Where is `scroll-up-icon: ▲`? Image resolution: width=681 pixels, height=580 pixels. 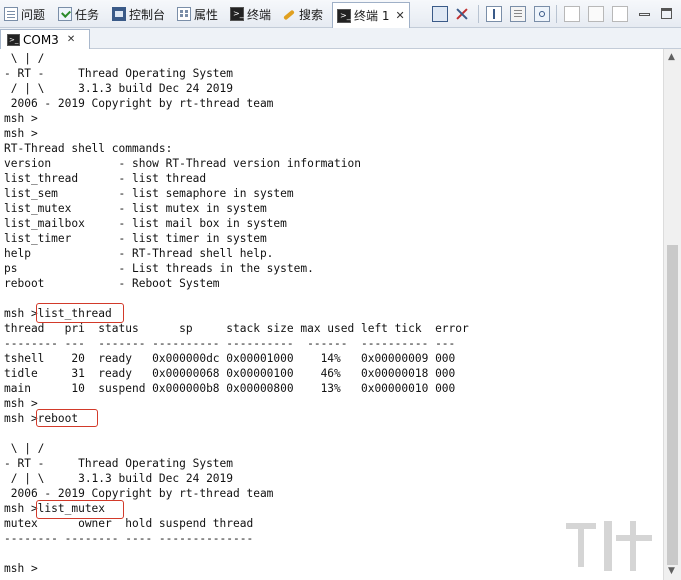 scroll-up-icon: ▲ is located at coordinates (671, 57).